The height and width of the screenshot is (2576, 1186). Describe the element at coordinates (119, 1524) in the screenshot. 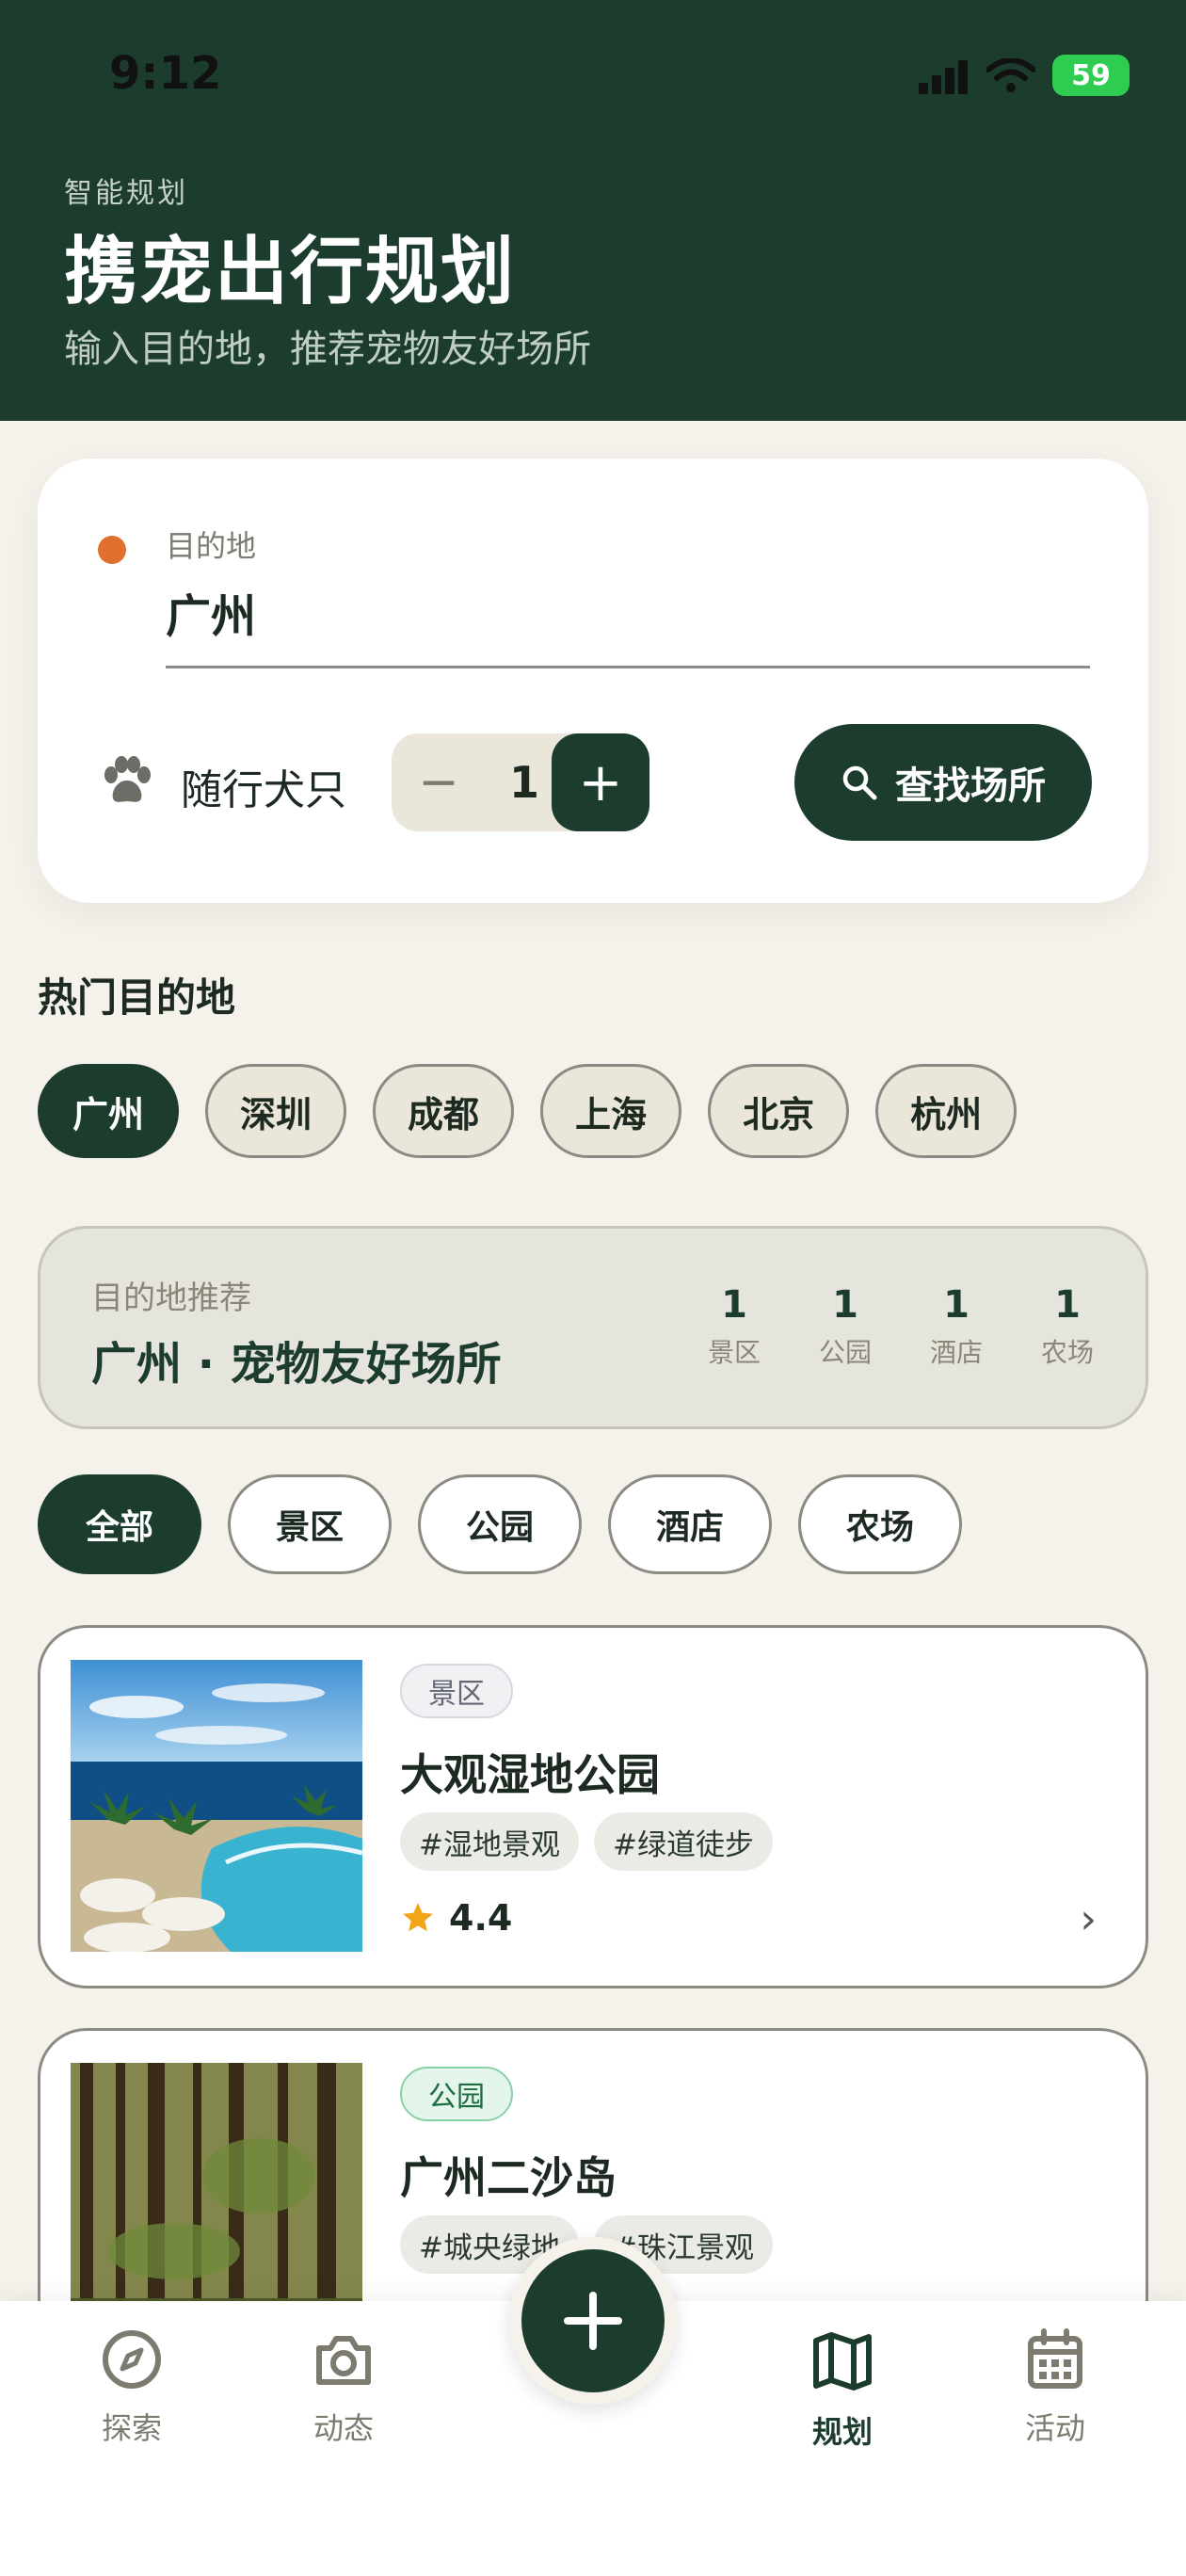

I see `filter-all: 全部` at that location.